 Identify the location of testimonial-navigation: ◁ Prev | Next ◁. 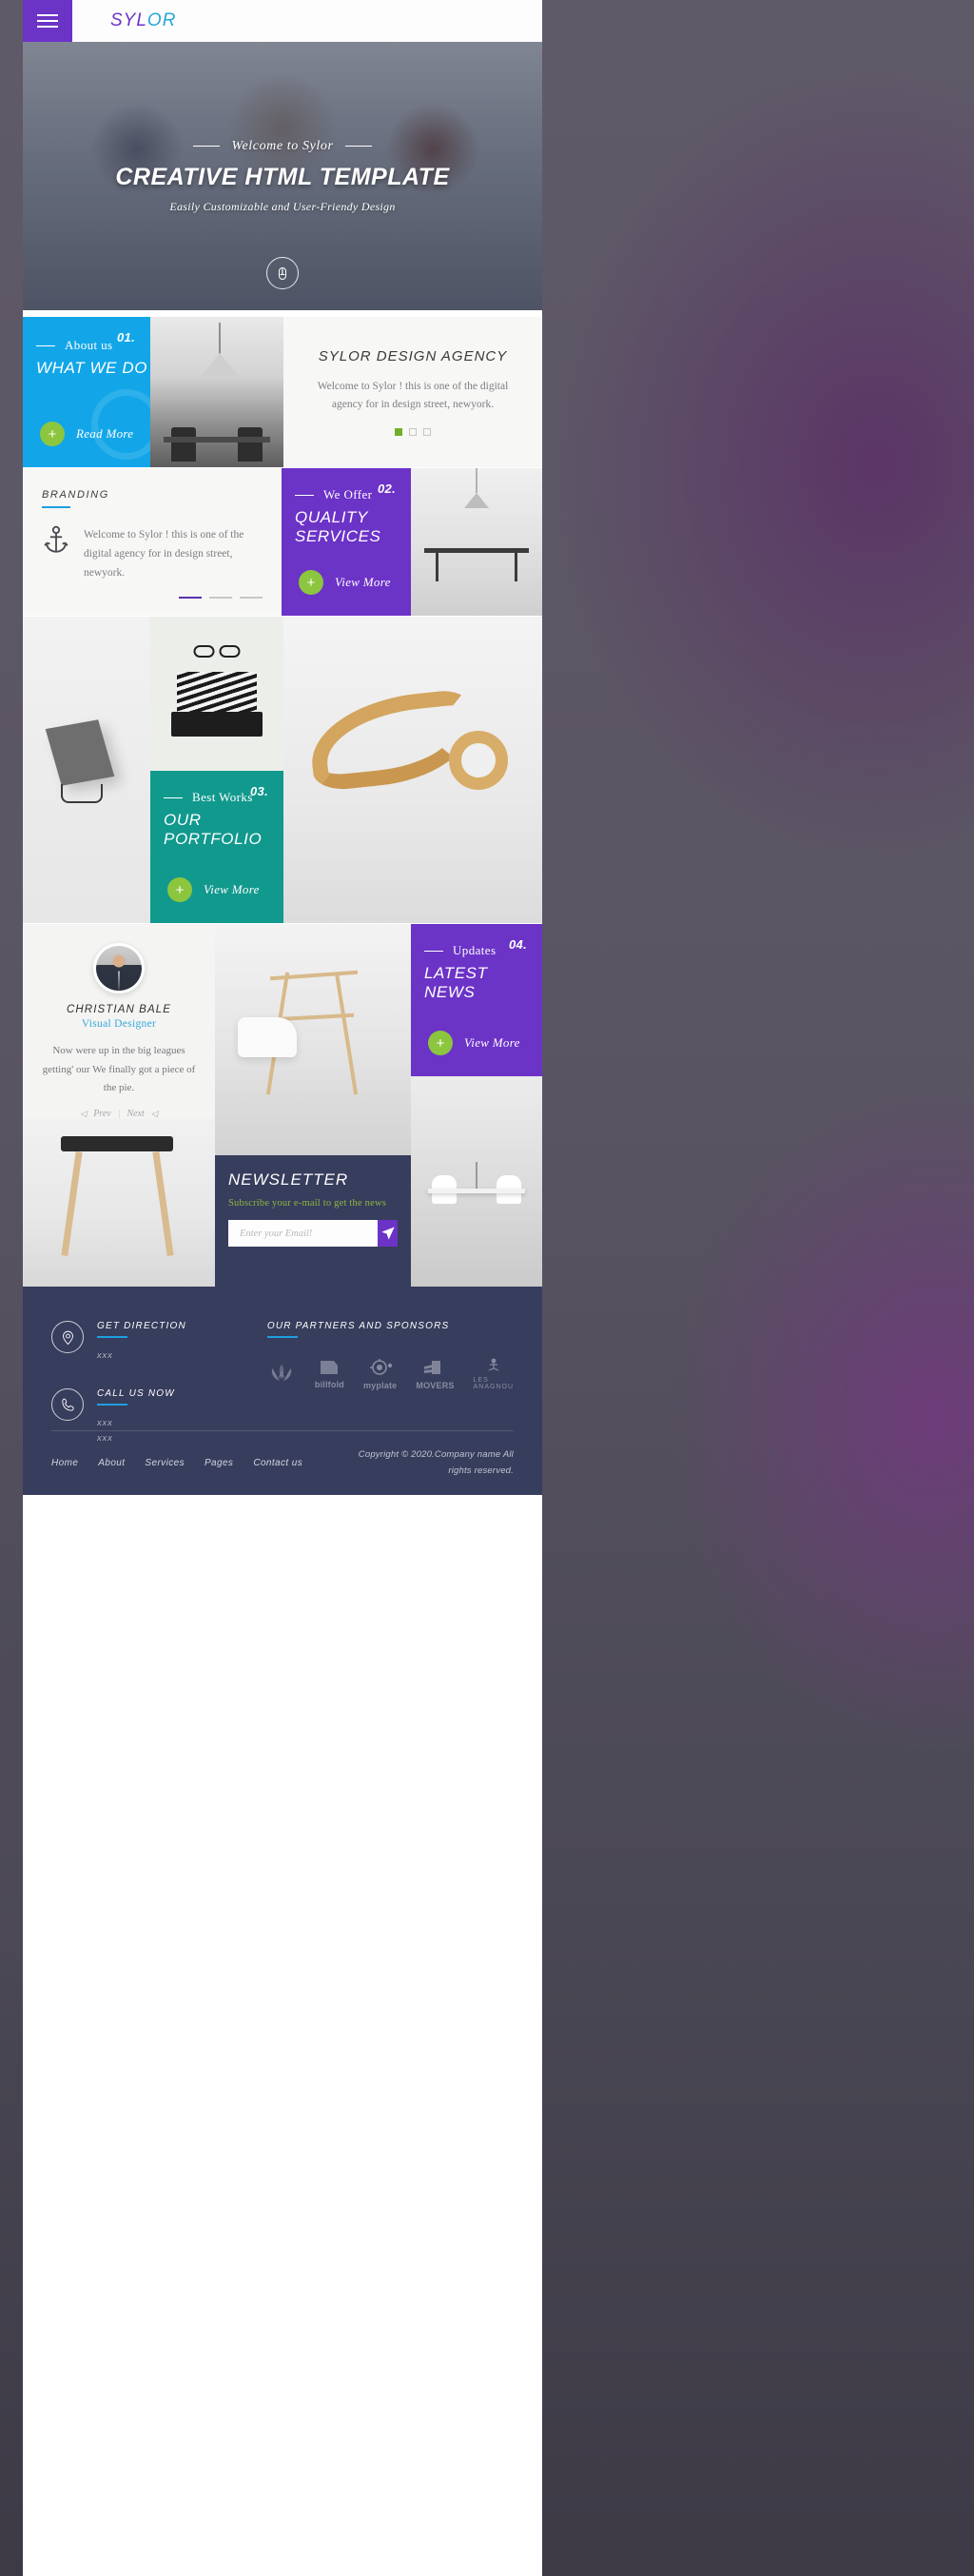
(118, 1114).